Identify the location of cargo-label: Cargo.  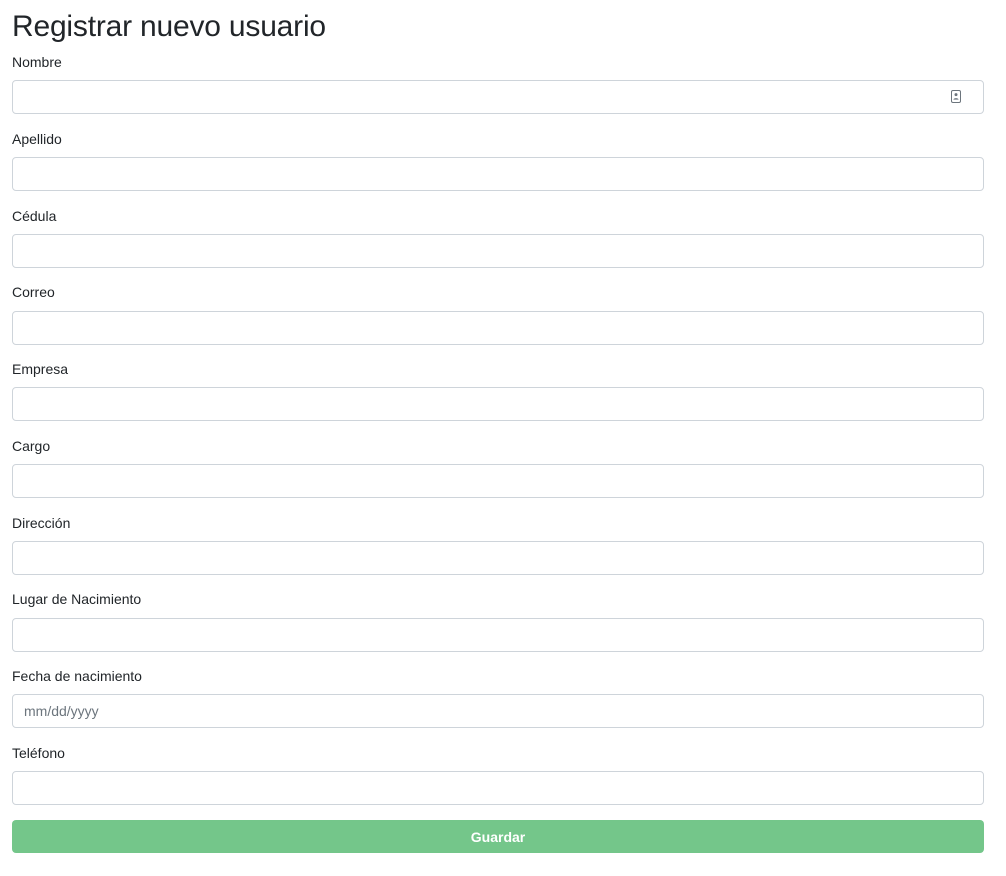
(31, 446).